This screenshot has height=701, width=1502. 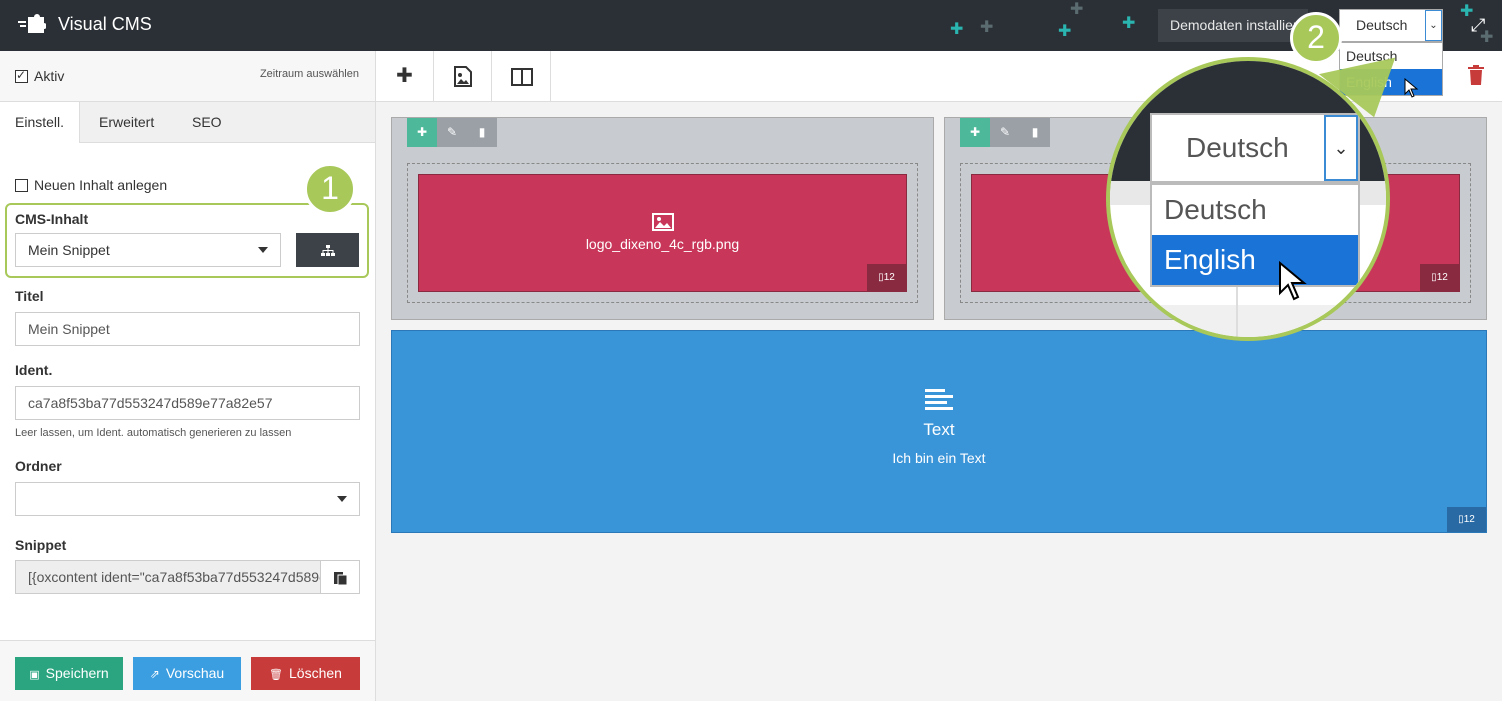 I want to click on zoom-language-select: Deutsch ⌄, so click(x=1255, y=148).